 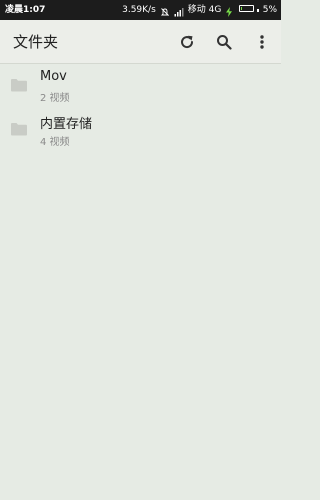 I want to click on signal-icon, so click(x=179, y=11).